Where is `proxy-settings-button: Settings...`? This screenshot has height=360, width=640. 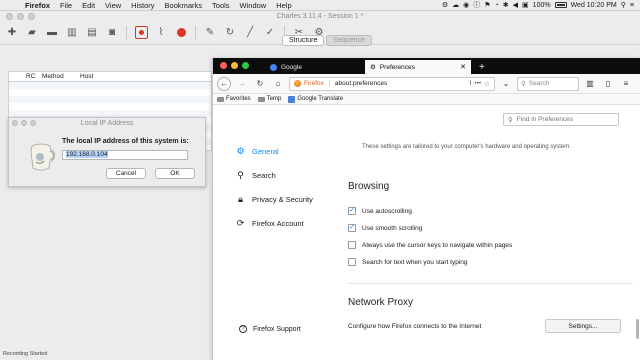
proxy-settings-button: Settings... is located at coordinates (583, 326).